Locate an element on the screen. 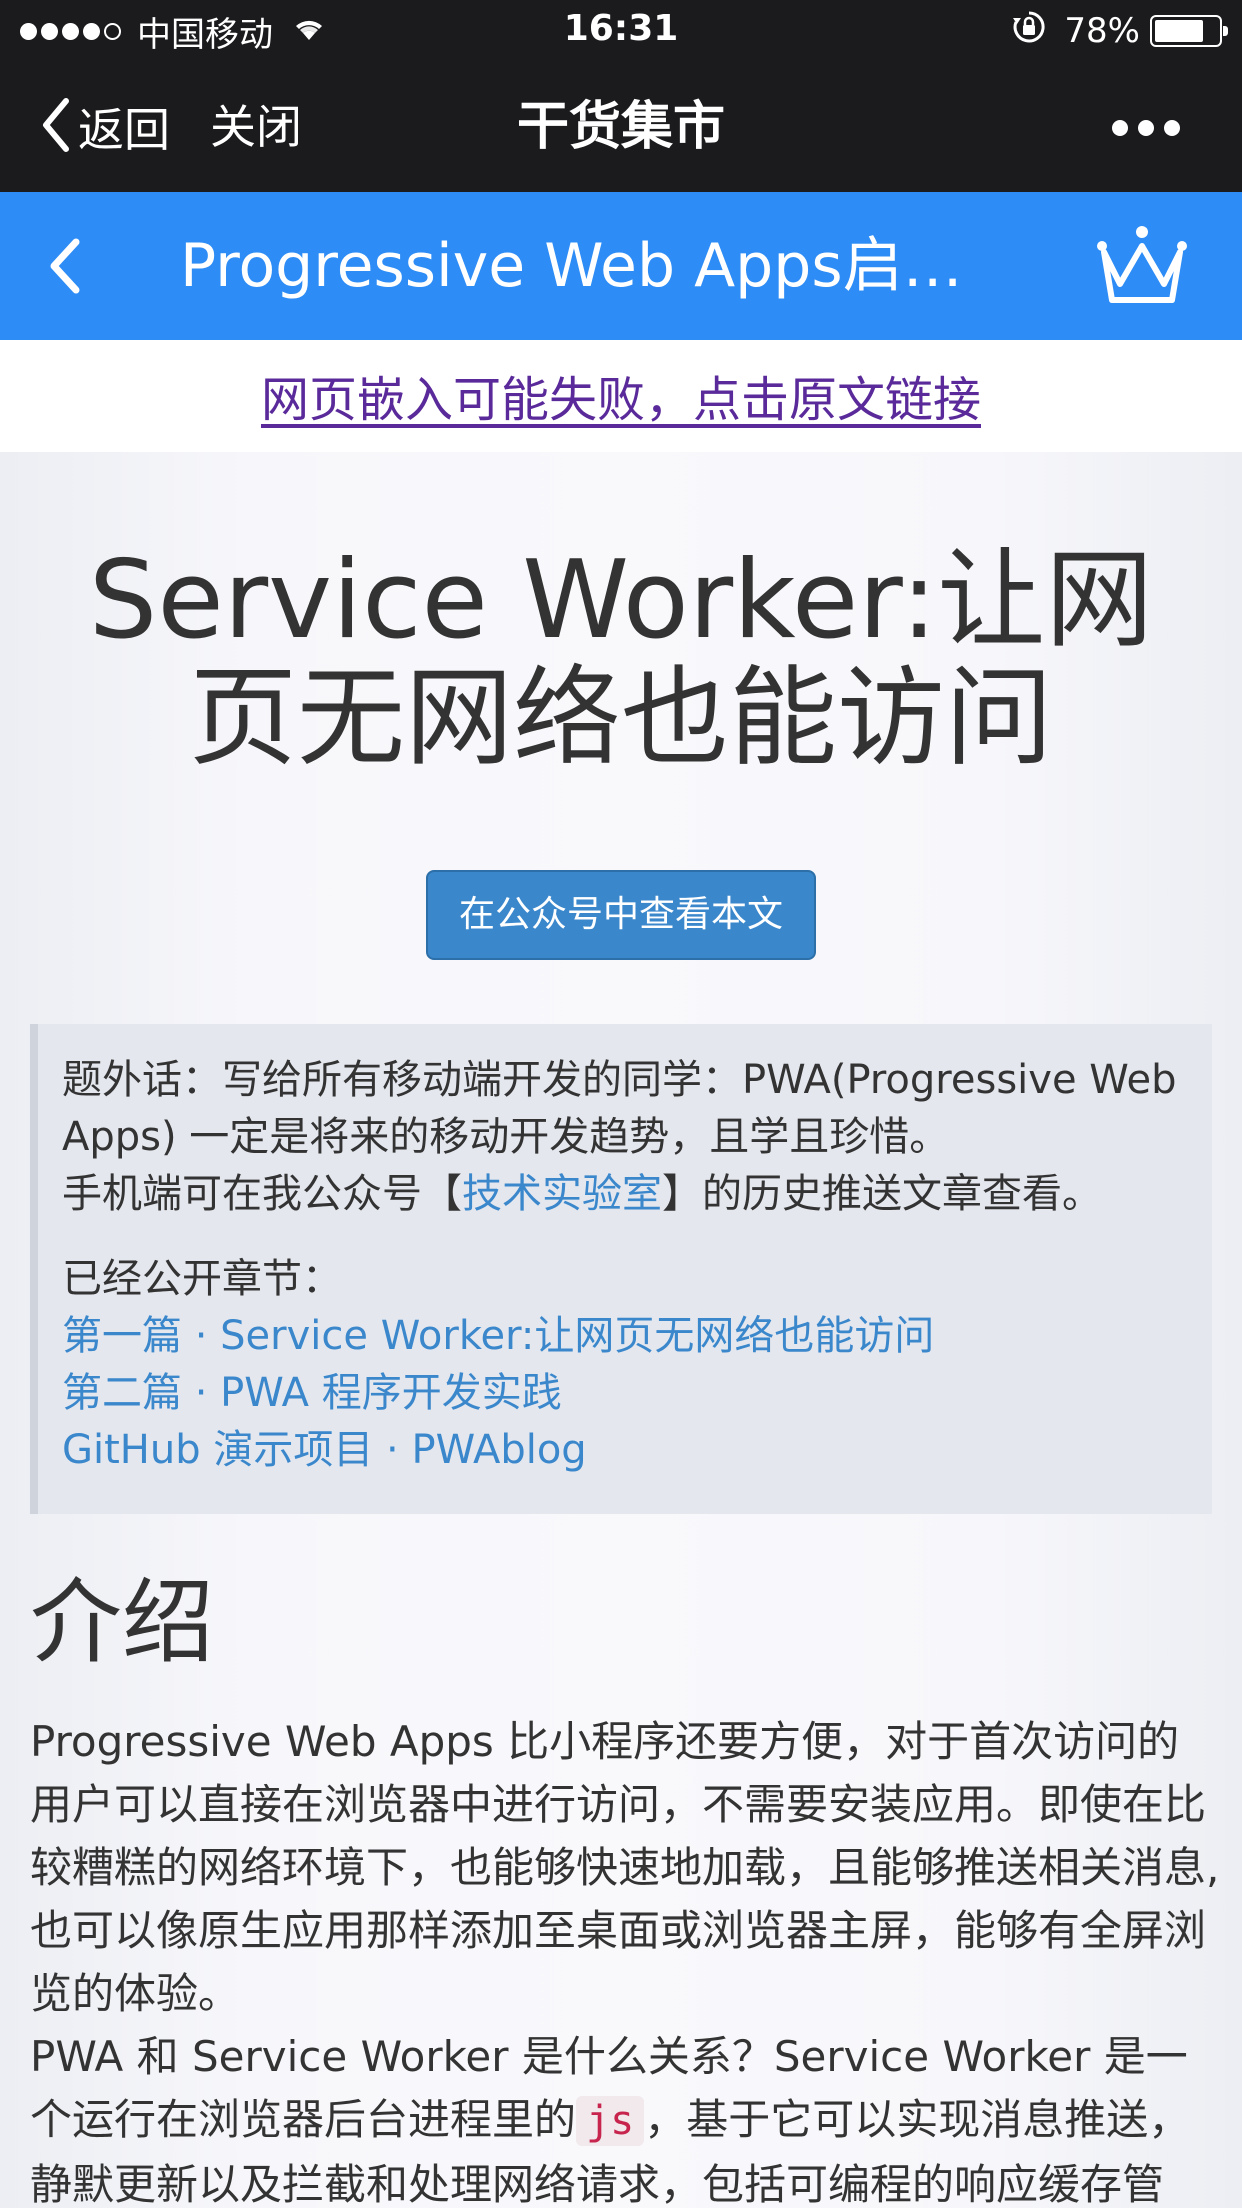  status-right: 78% is located at coordinates (1120, 31).